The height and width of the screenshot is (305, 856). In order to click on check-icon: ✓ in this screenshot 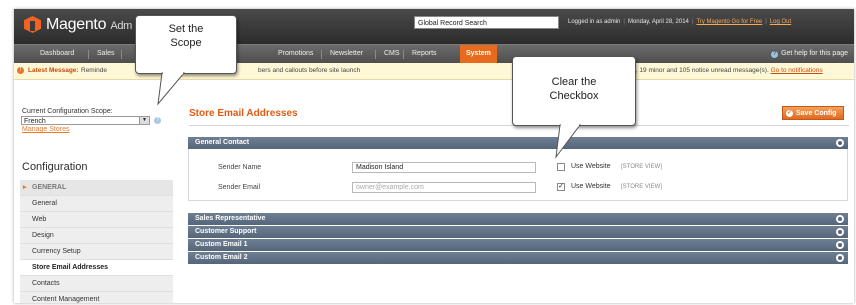, I will do `click(789, 113)`.